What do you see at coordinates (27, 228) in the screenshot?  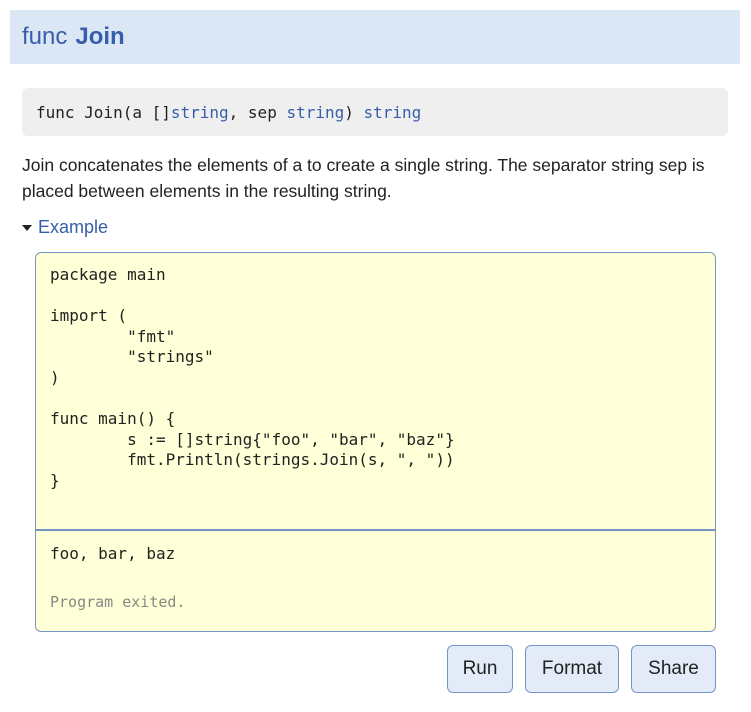 I see `triangle-down-icon` at bounding box center [27, 228].